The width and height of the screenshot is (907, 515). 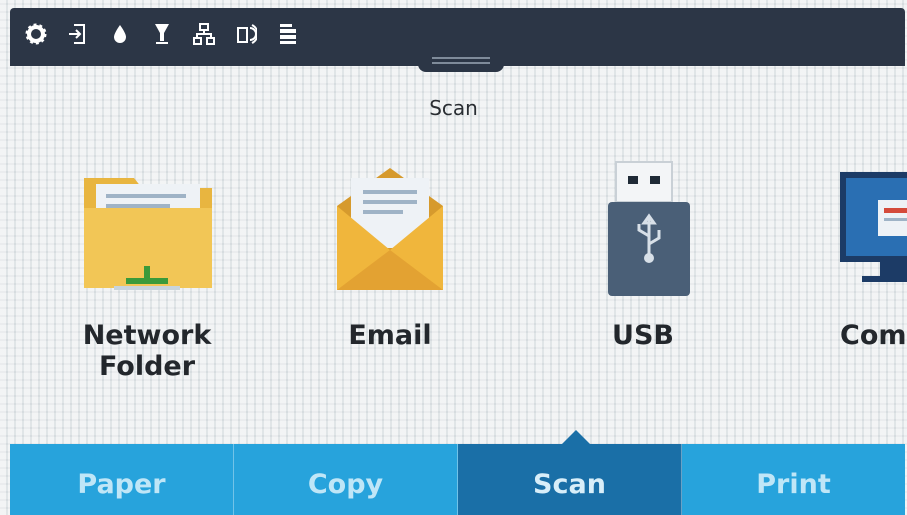 What do you see at coordinates (78, 34) in the screenshot?
I see `sign-in-icon` at bounding box center [78, 34].